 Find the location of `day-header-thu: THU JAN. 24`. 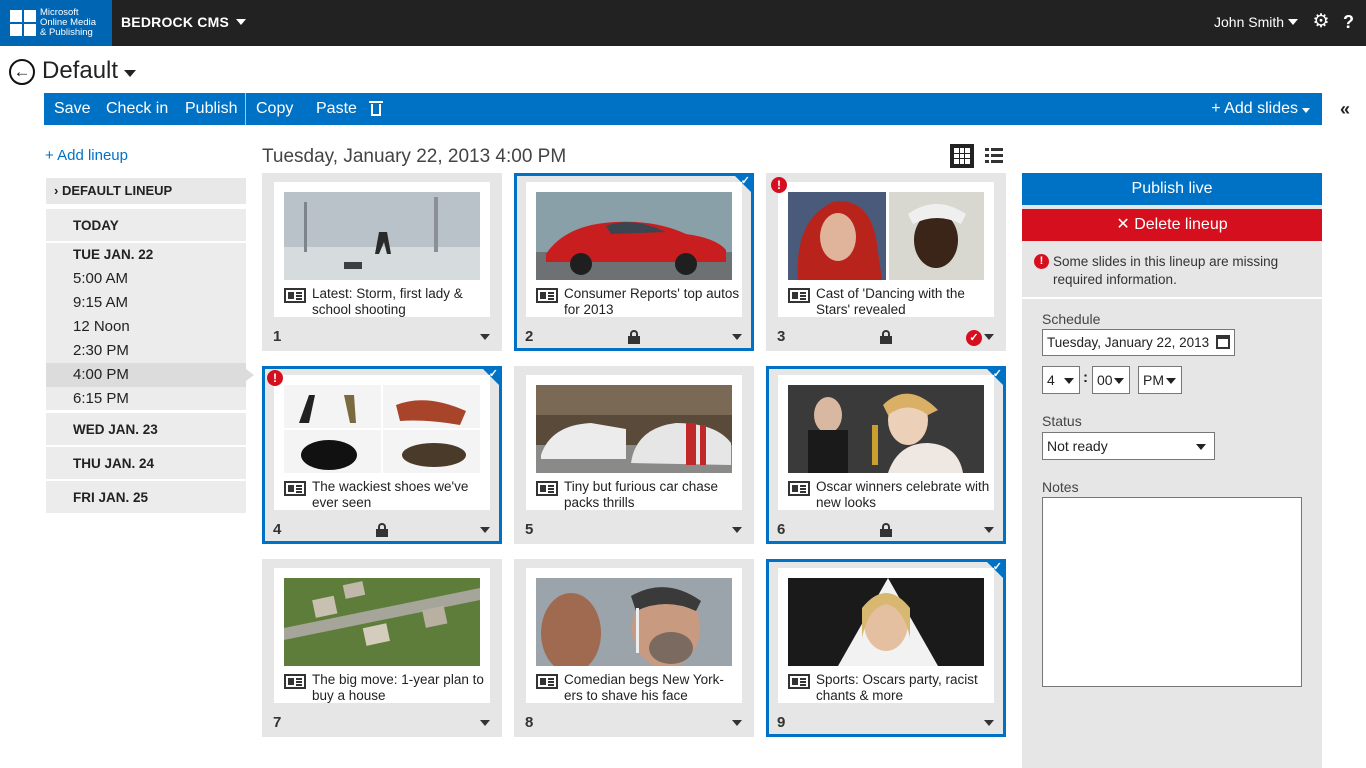

day-header-thu: THU JAN. 24 is located at coordinates (146, 463).